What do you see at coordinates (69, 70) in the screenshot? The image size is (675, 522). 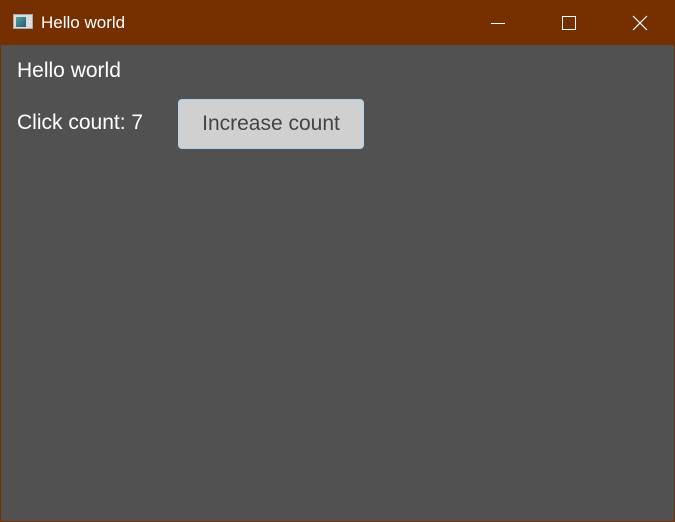 I see `hello-label: Hello world` at bounding box center [69, 70].